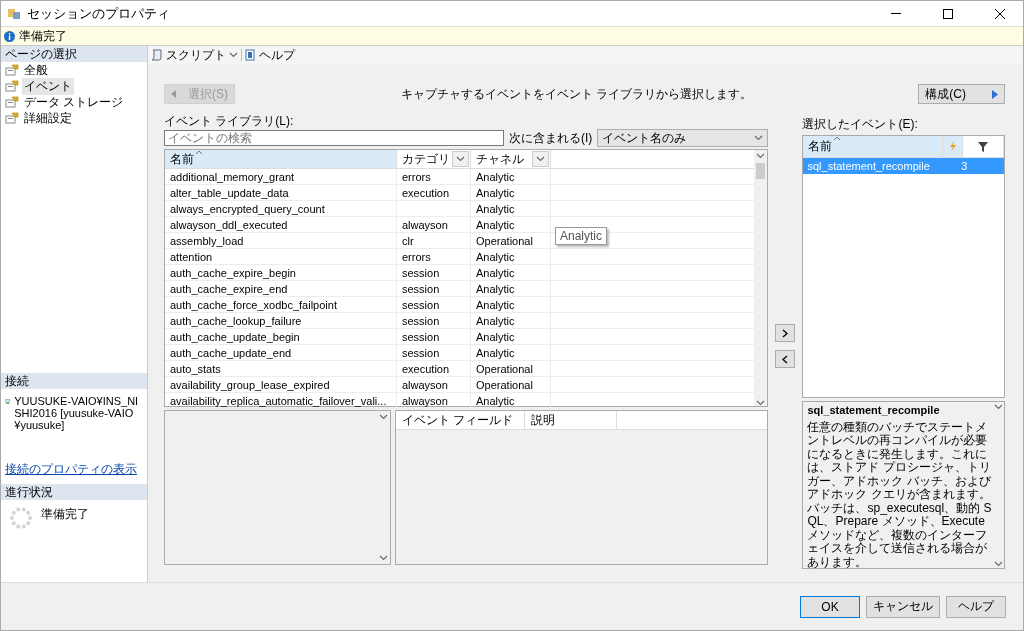 The image size is (1024, 631). Describe the element at coordinates (9, 36) in the screenshot. I see `info-icon` at that location.